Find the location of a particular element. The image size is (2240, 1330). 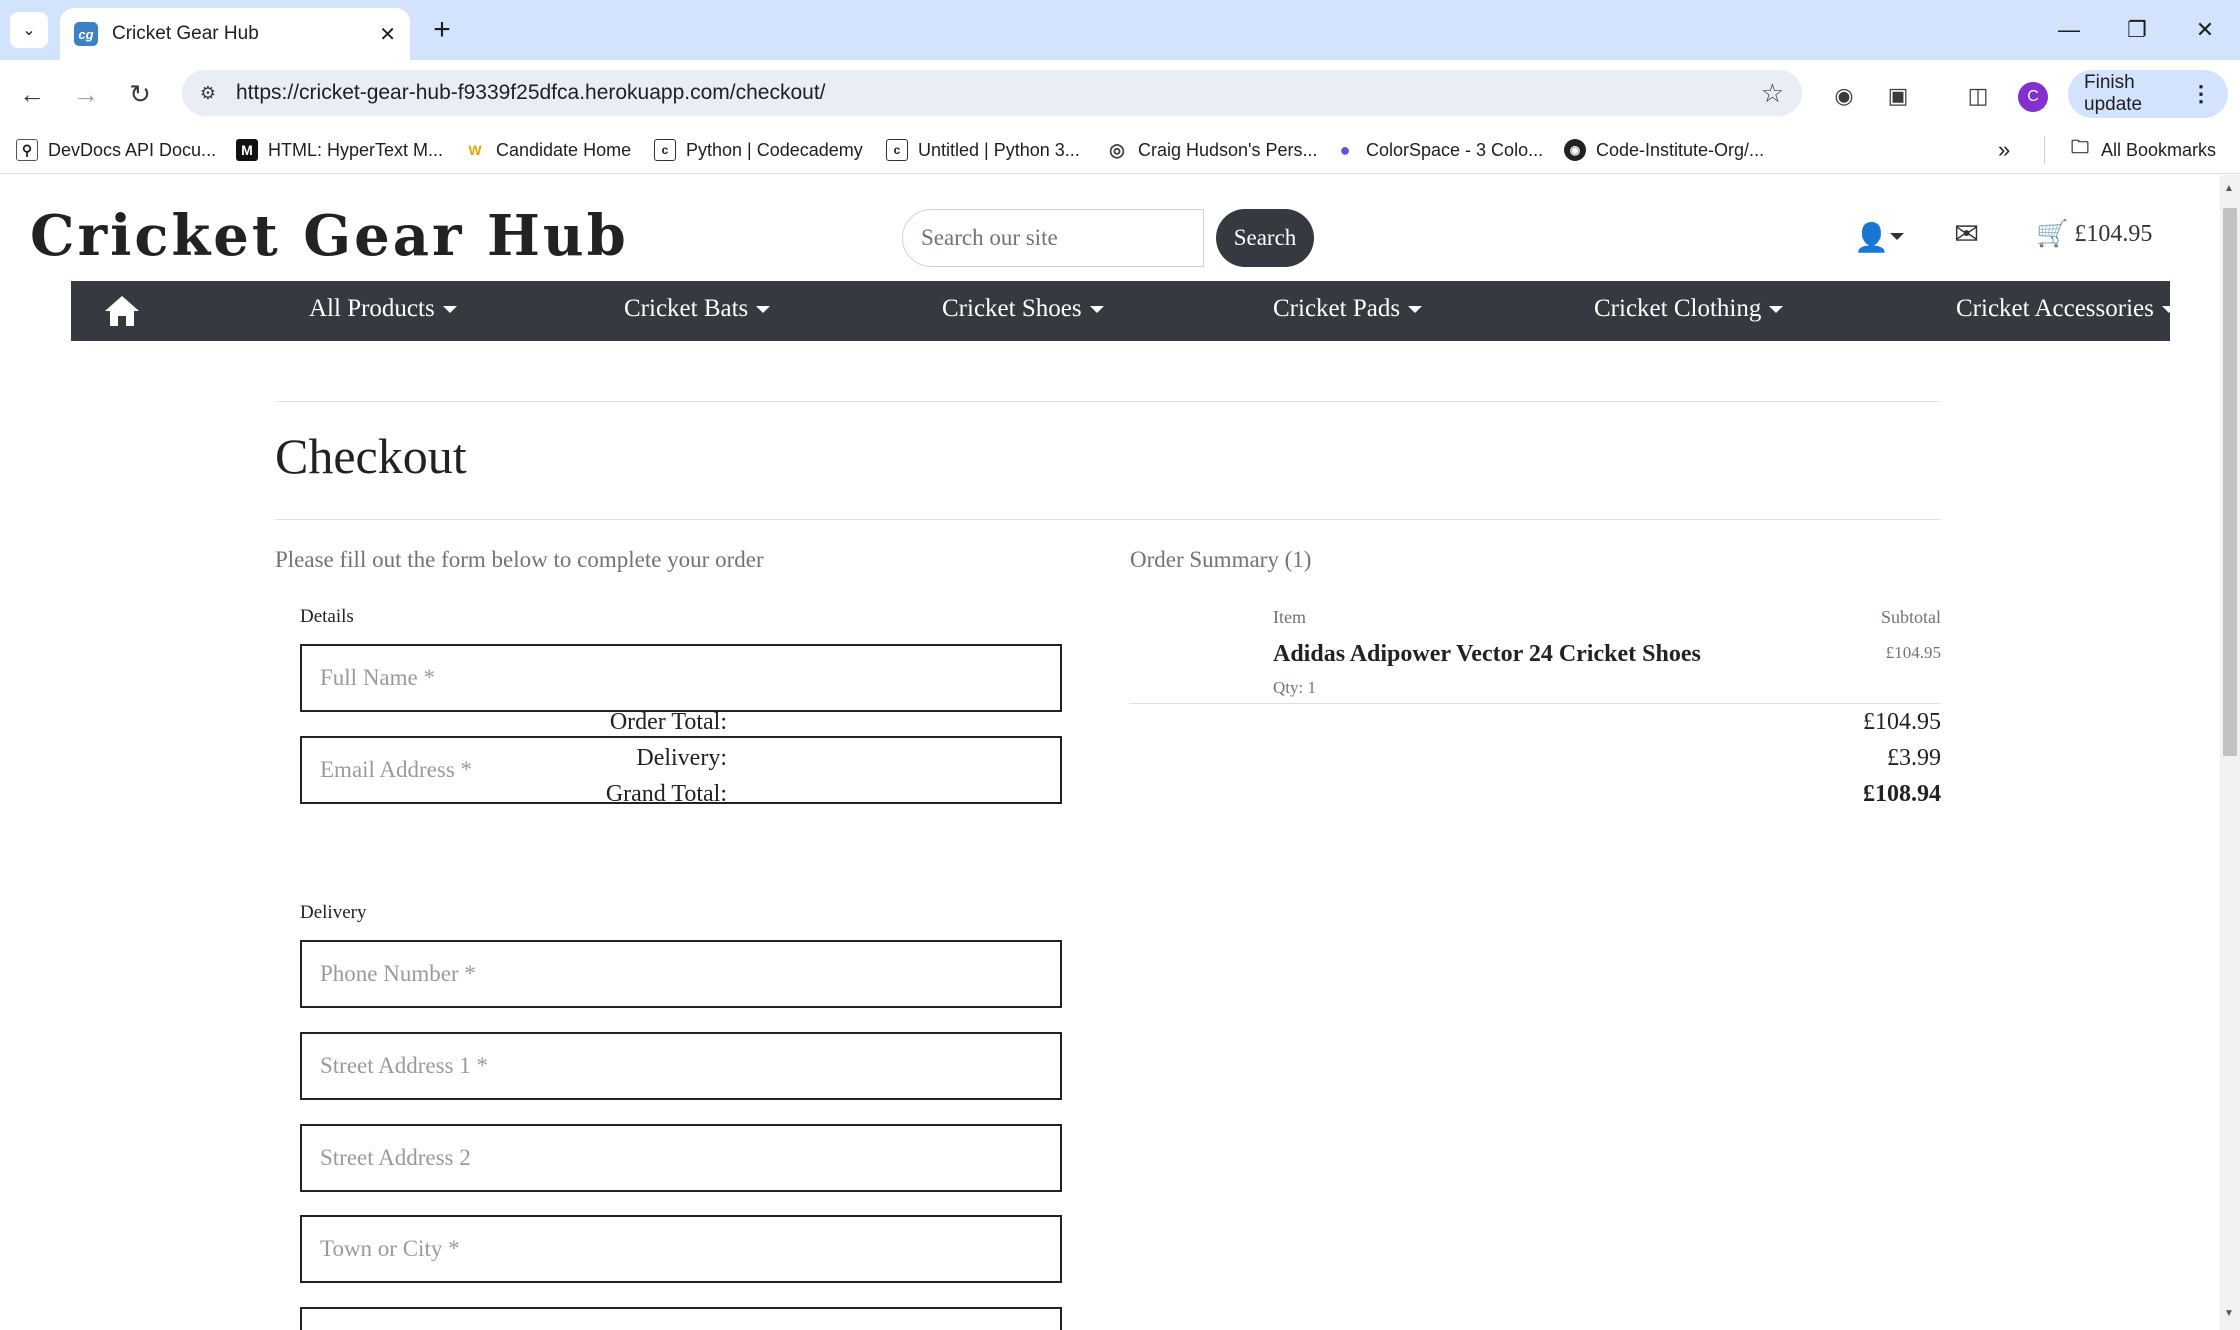

profile-avatar: C is located at coordinates (2033, 97).